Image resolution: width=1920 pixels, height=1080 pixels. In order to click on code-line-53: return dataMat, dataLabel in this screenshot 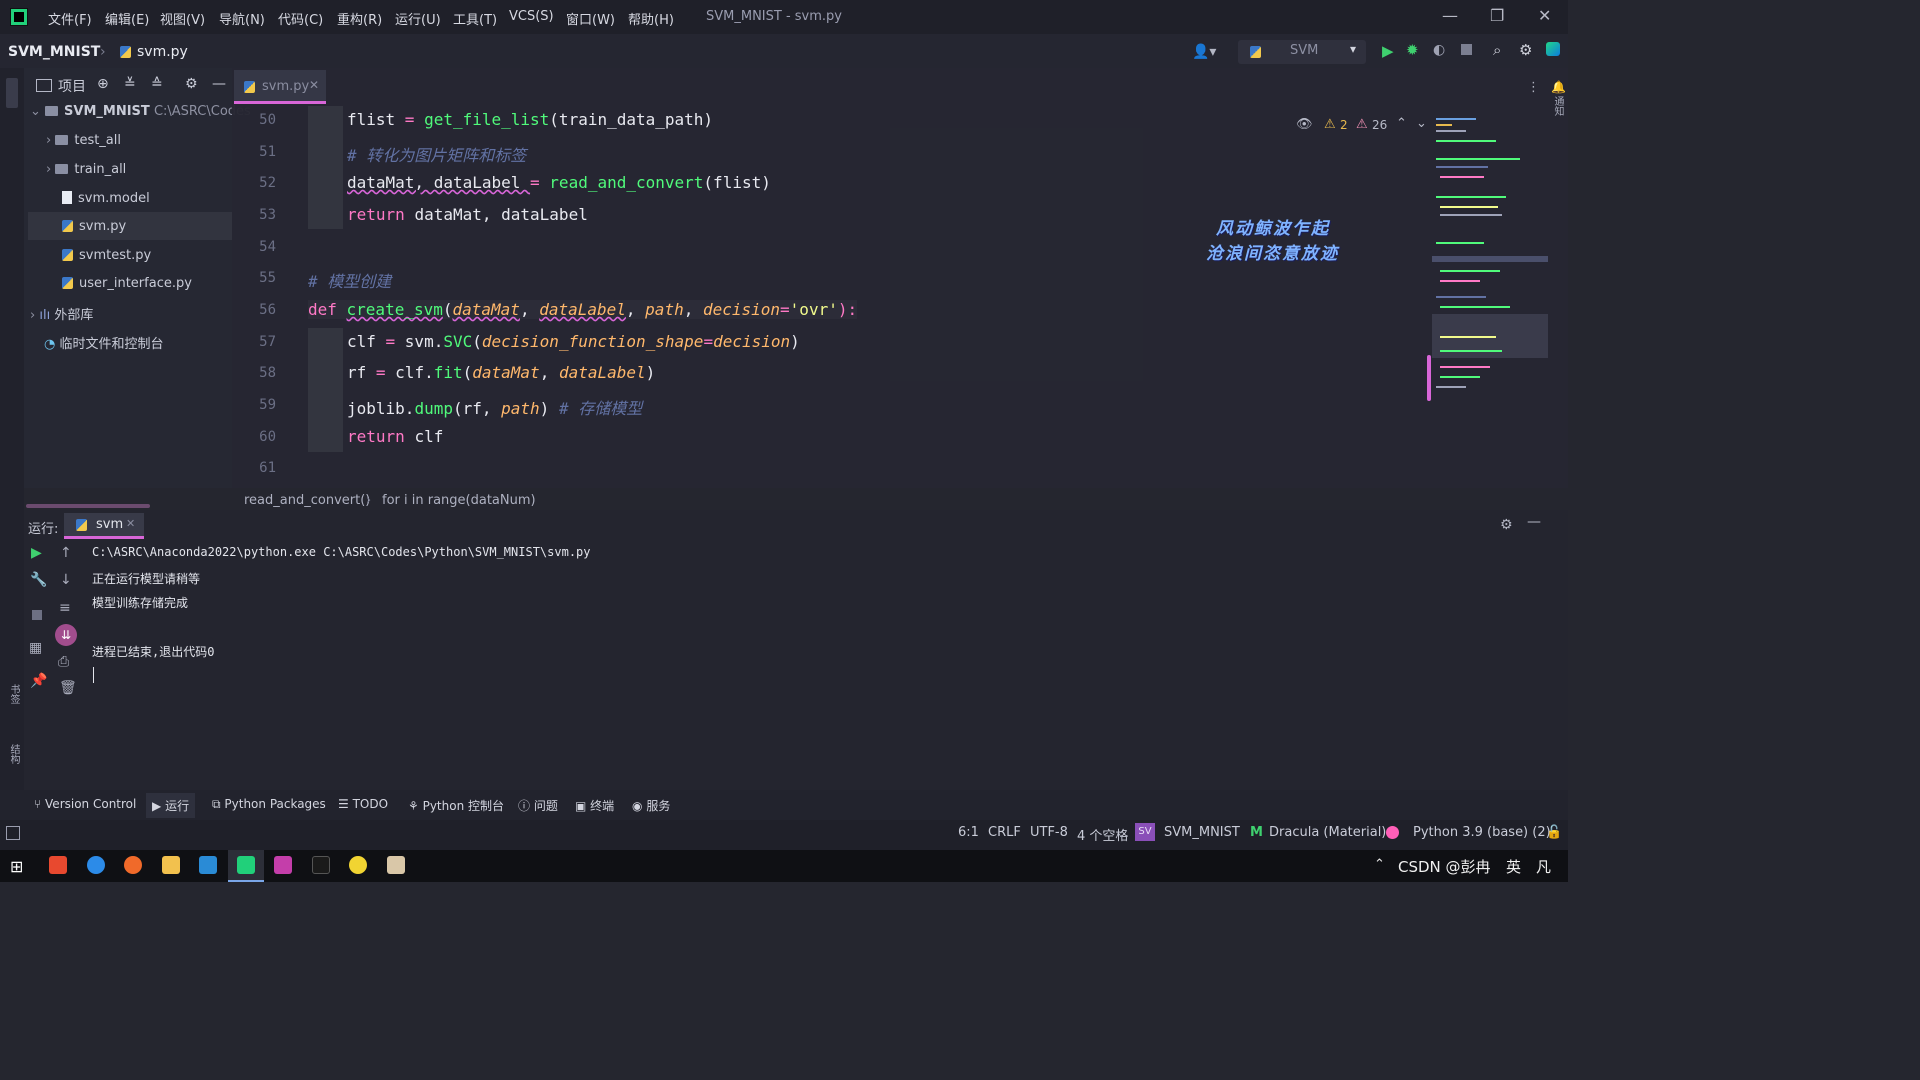, I will do `click(467, 214)`.